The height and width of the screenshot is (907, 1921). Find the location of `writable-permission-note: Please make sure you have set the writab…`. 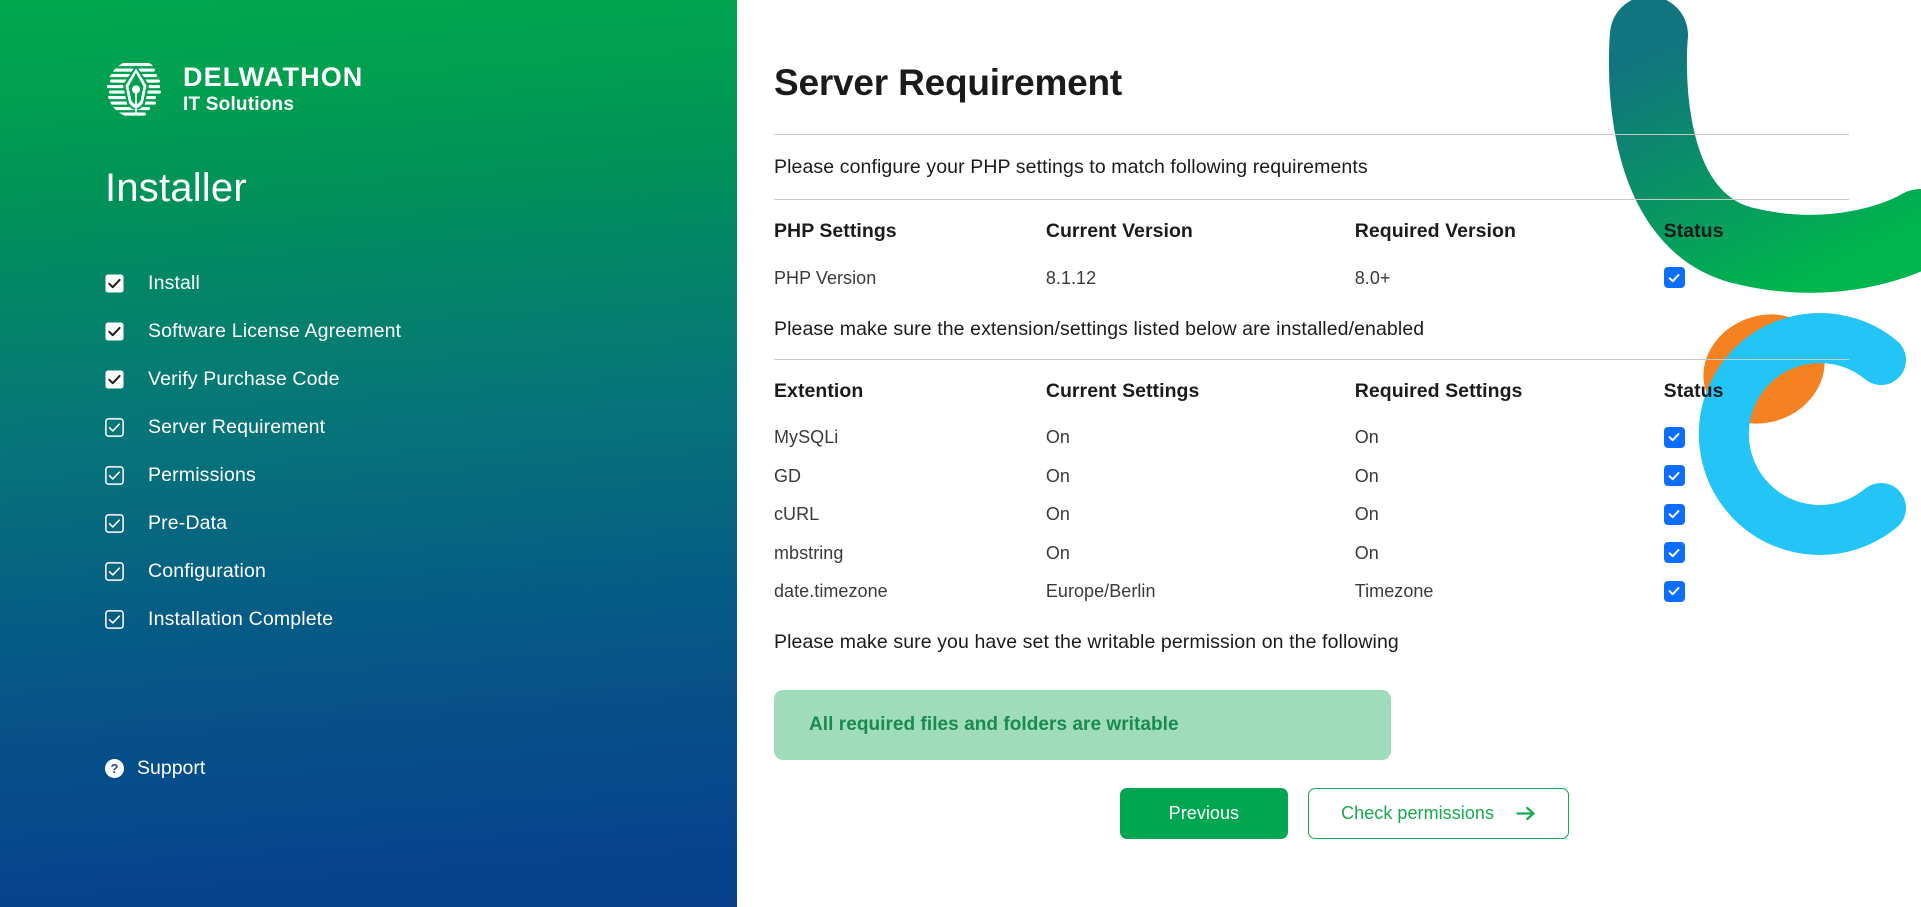

writable-permission-note: Please make sure you have set the writab… is located at coordinates (1086, 642).